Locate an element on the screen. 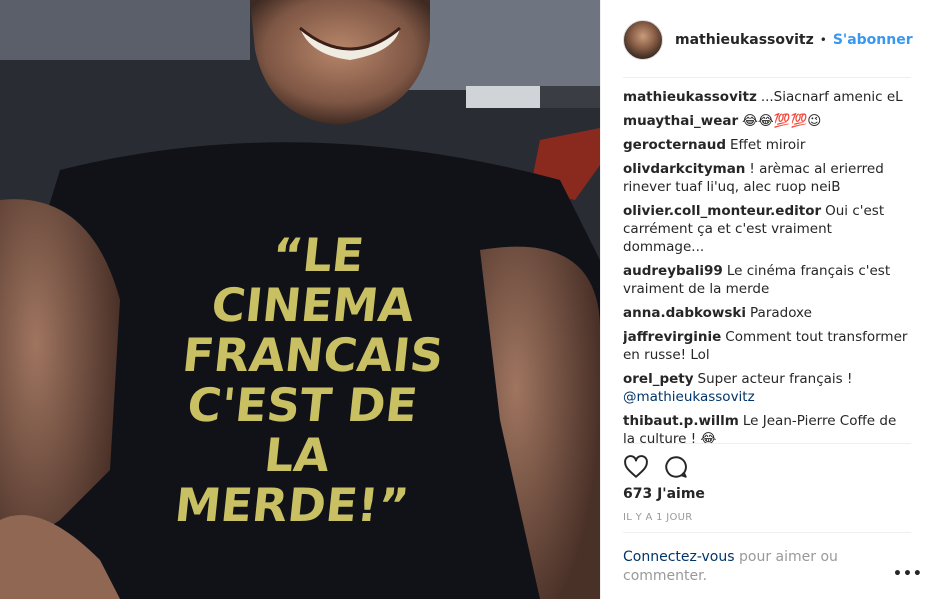 Image resolution: width=932 pixels, height=599 pixels. avatar is located at coordinates (643, 40).